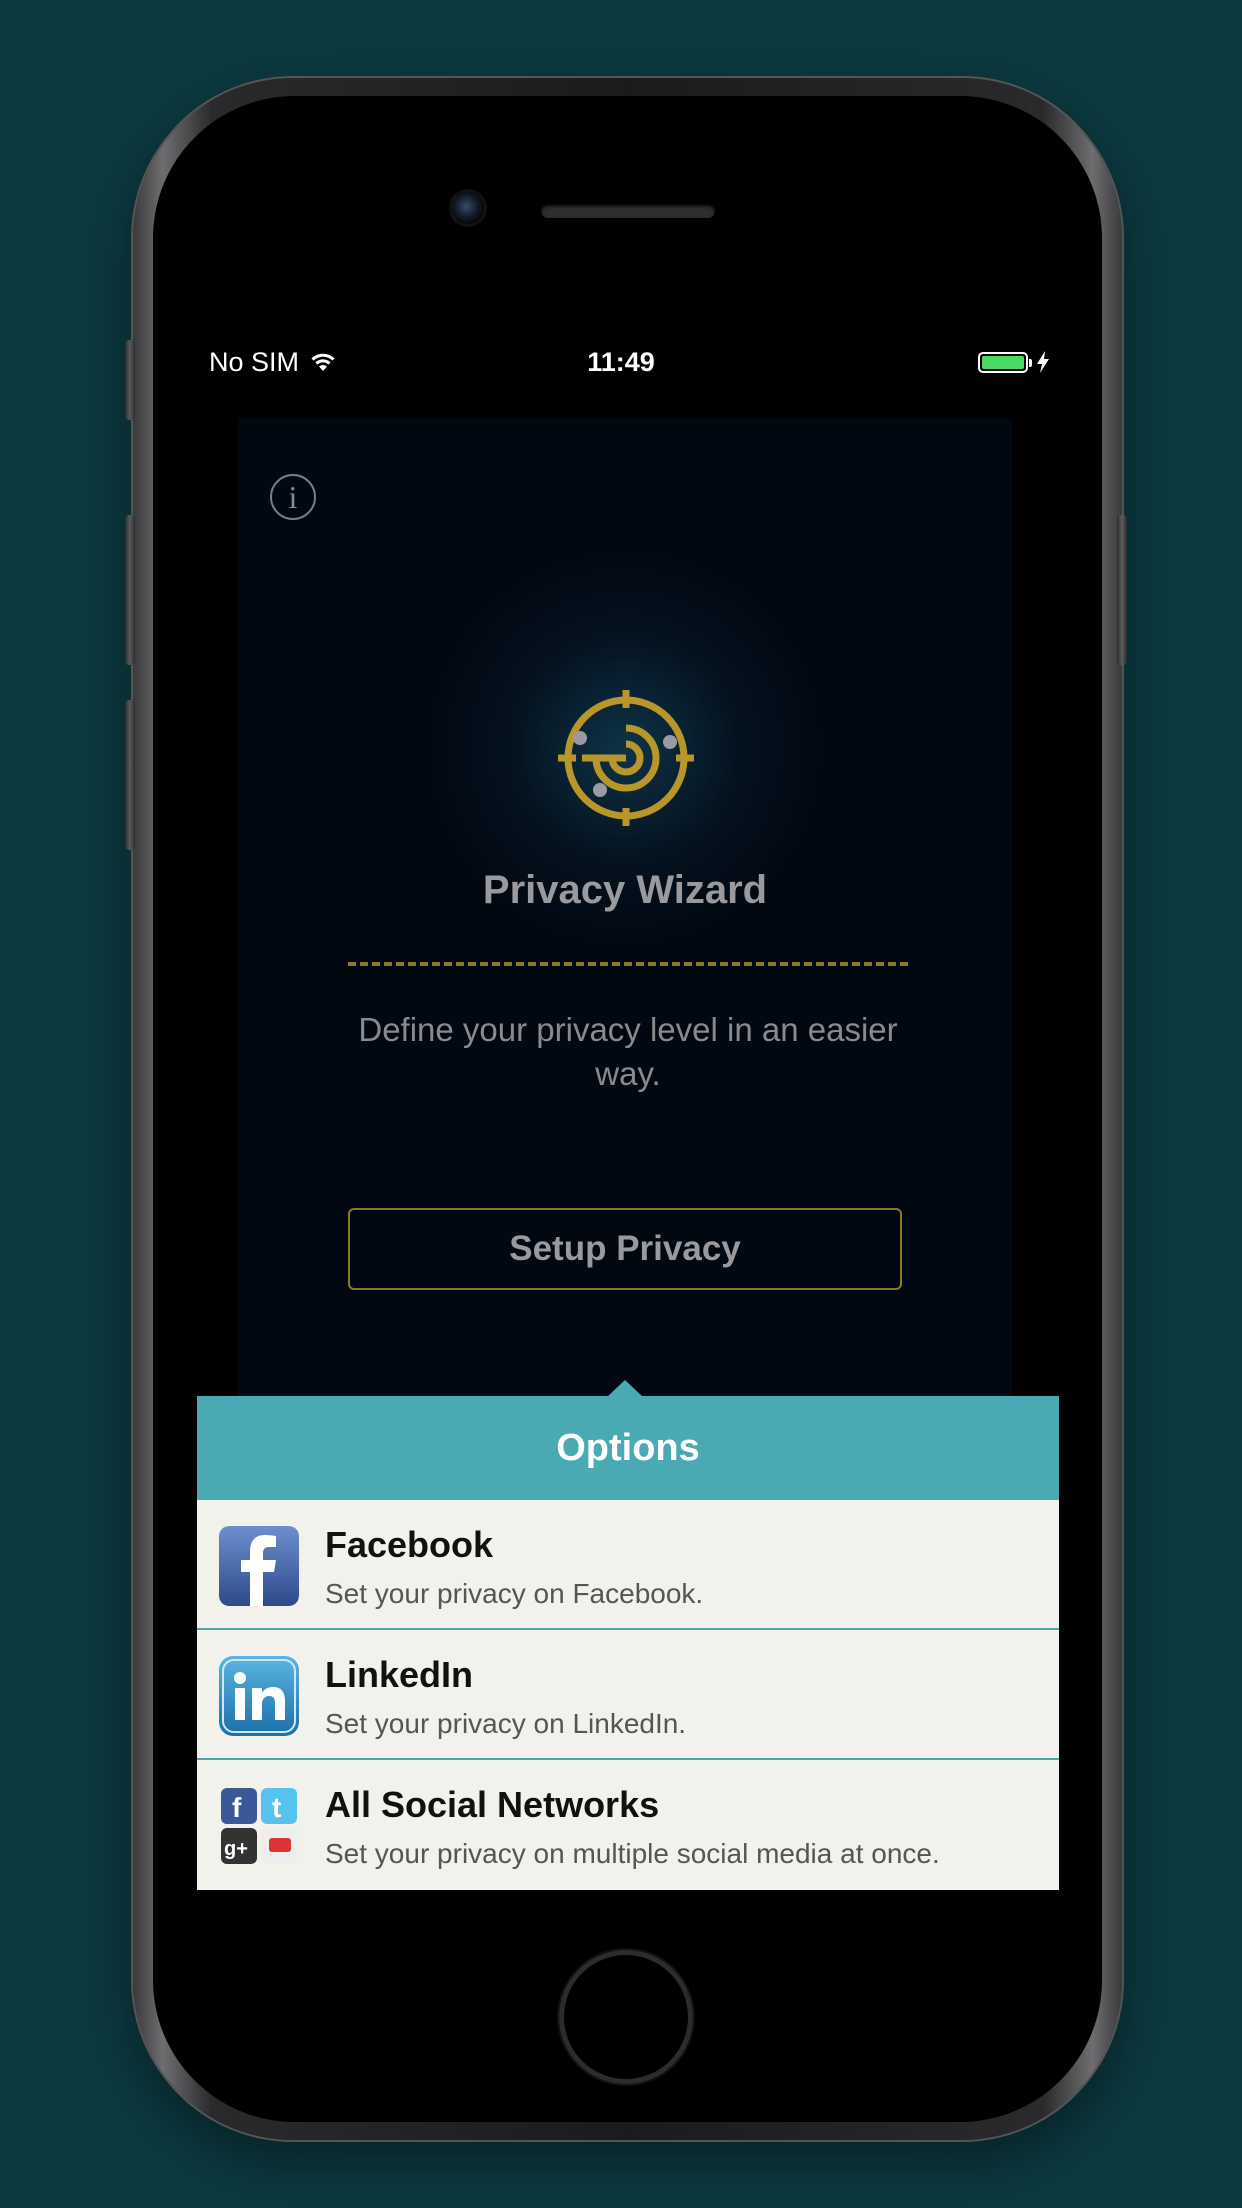 The height and width of the screenshot is (2208, 1242). I want to click on svg-text: t, so click(276, 1807).